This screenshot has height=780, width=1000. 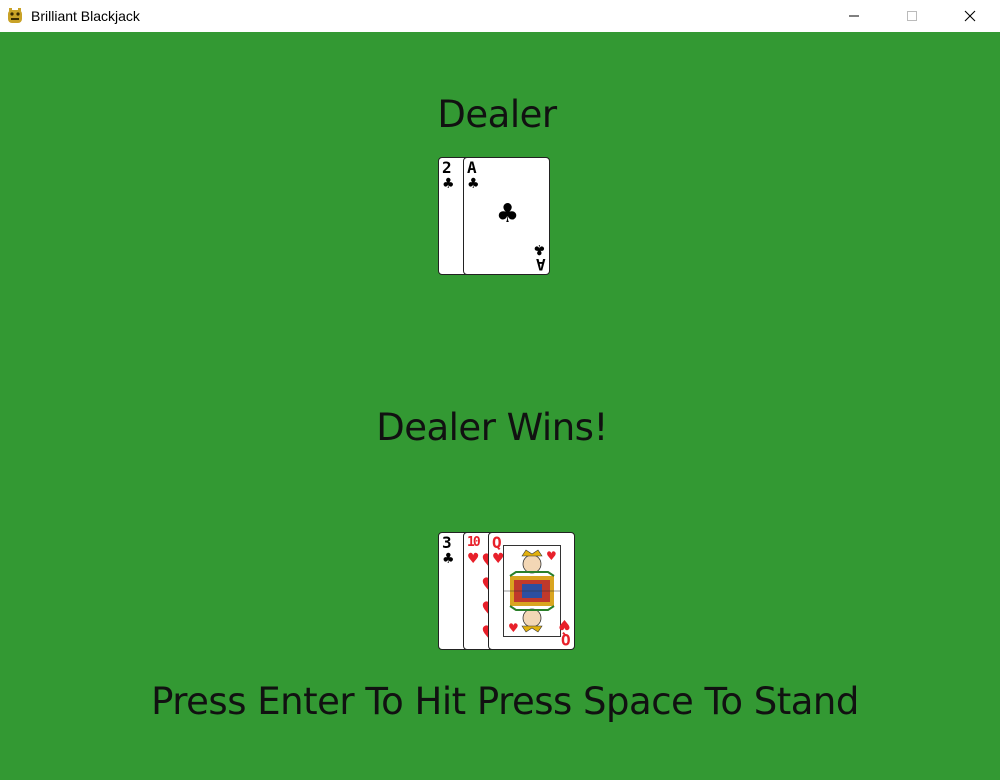 What do you see at coordinates (474, 542) in the screenshot?
I see `card-rank: 10` at bounding box center [474, 542].